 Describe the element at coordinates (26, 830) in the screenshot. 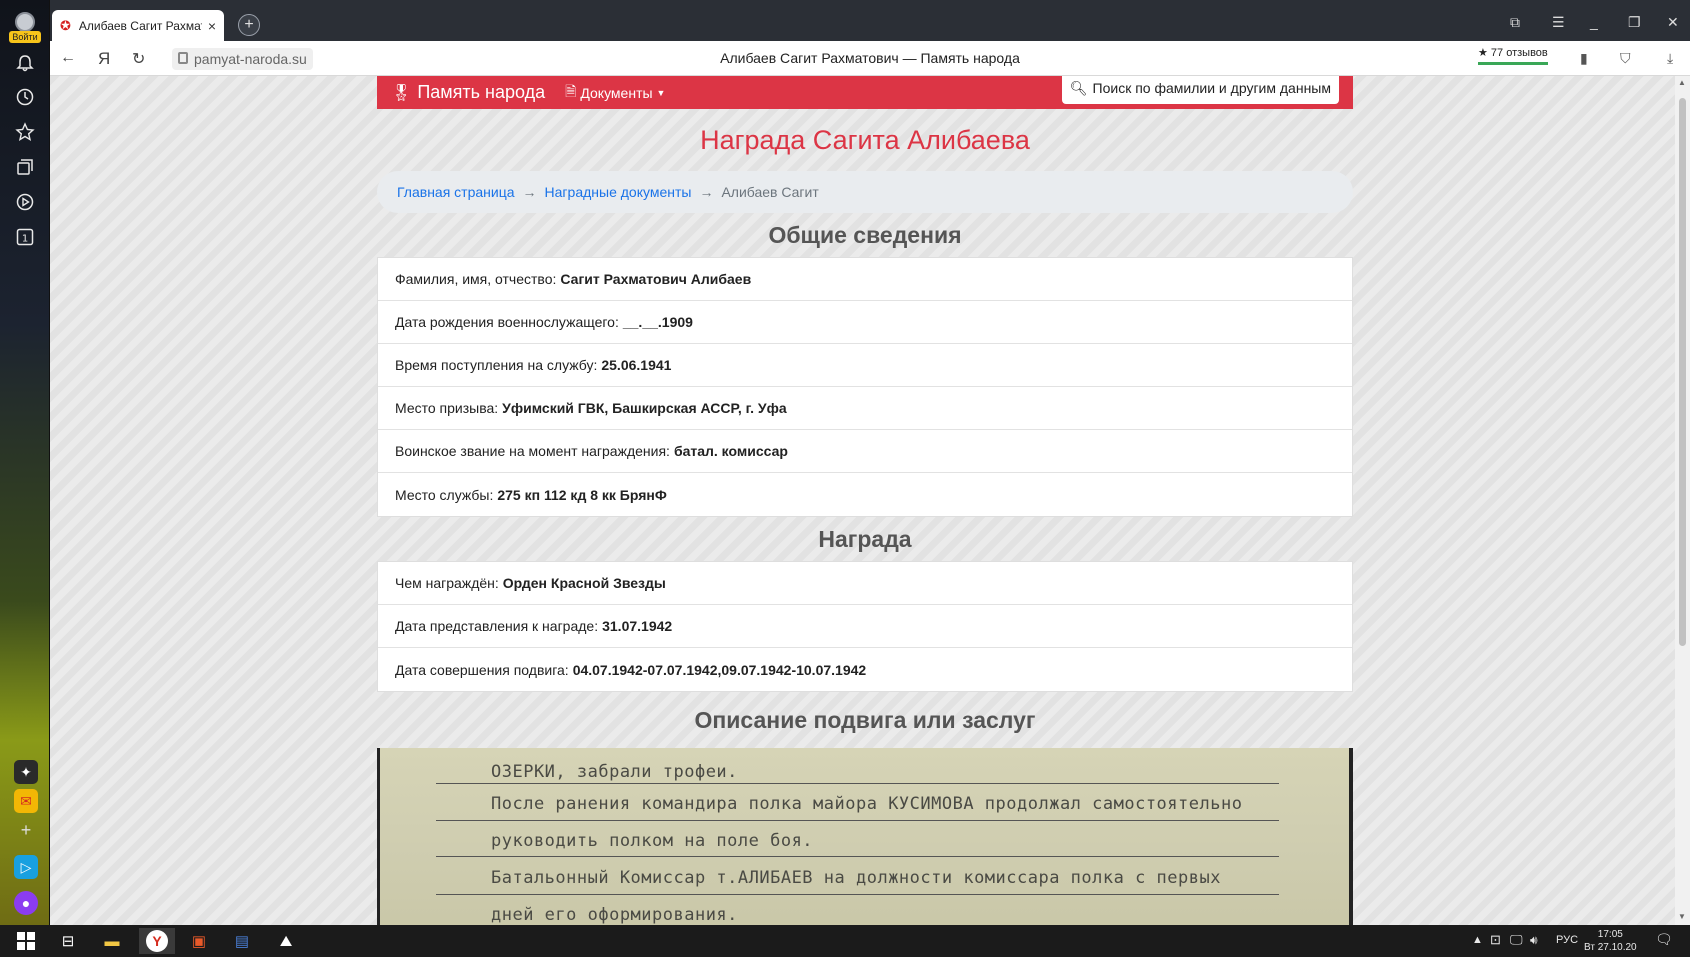

I see `add-app-icon: +` at that location.